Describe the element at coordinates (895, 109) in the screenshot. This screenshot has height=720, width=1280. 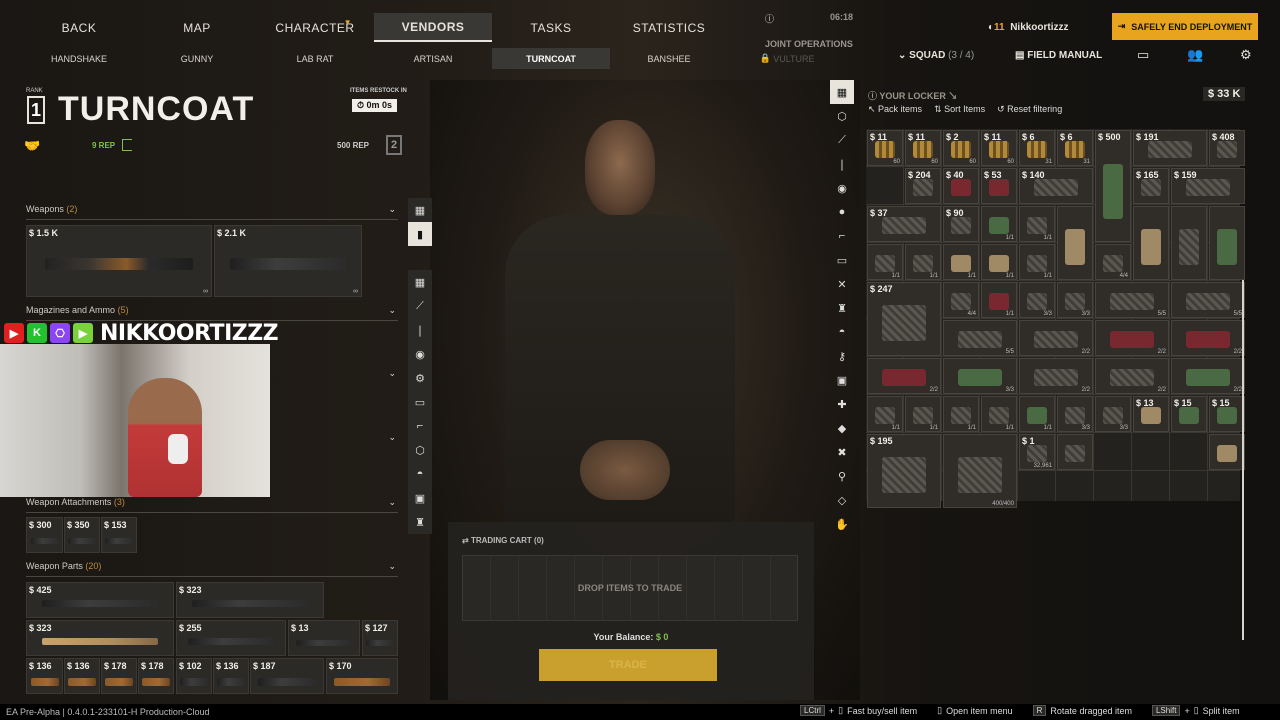
I see `pack-items-button: ↖ Pack items` at that location.